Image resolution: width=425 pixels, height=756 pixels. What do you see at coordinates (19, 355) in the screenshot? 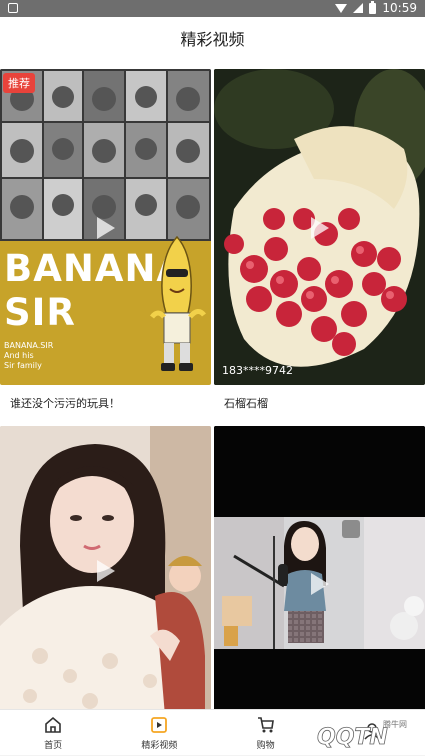
I see `poster-subtitle-2: And his` at bounding box center [19, 355].